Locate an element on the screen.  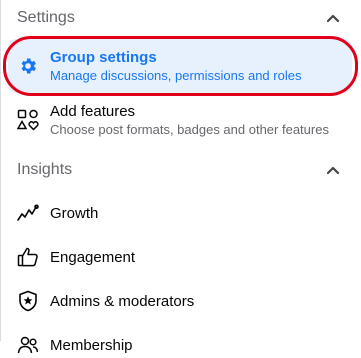
insights-section-header: Insights is located at coordinates (179, 170).